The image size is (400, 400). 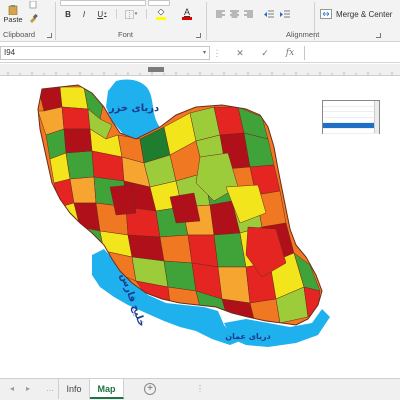 I want to click on chevron-right-icon: ▸, so click(x=28, y=388).